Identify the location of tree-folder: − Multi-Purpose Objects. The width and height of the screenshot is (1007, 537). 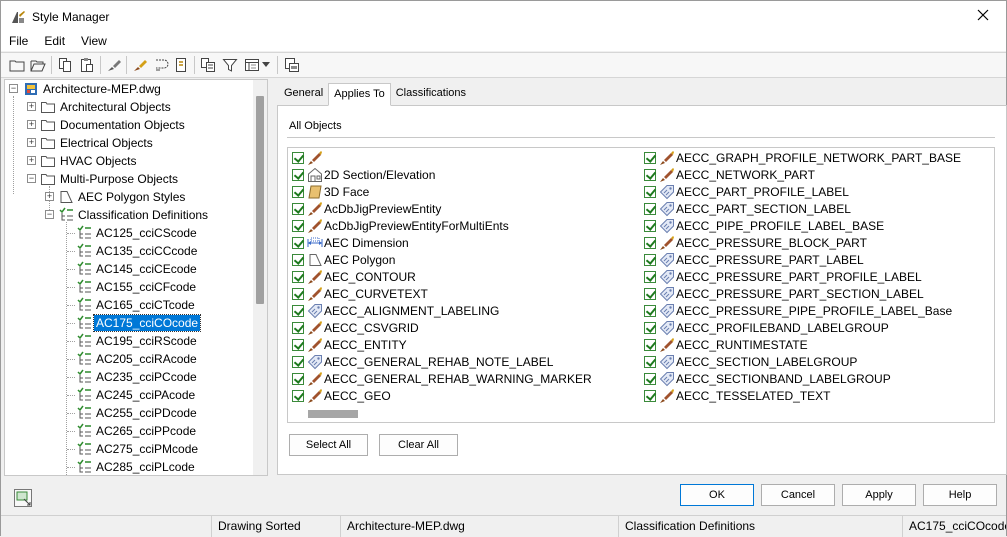
(130, 179).